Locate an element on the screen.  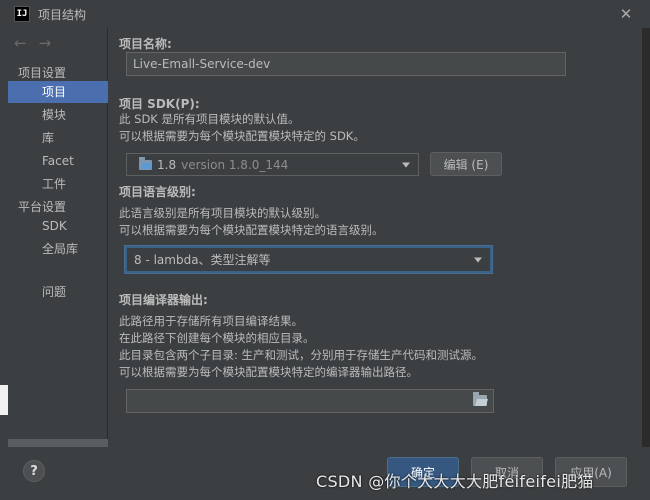
intellij-logo-icon: IJ is located at coordinates (22, 14).